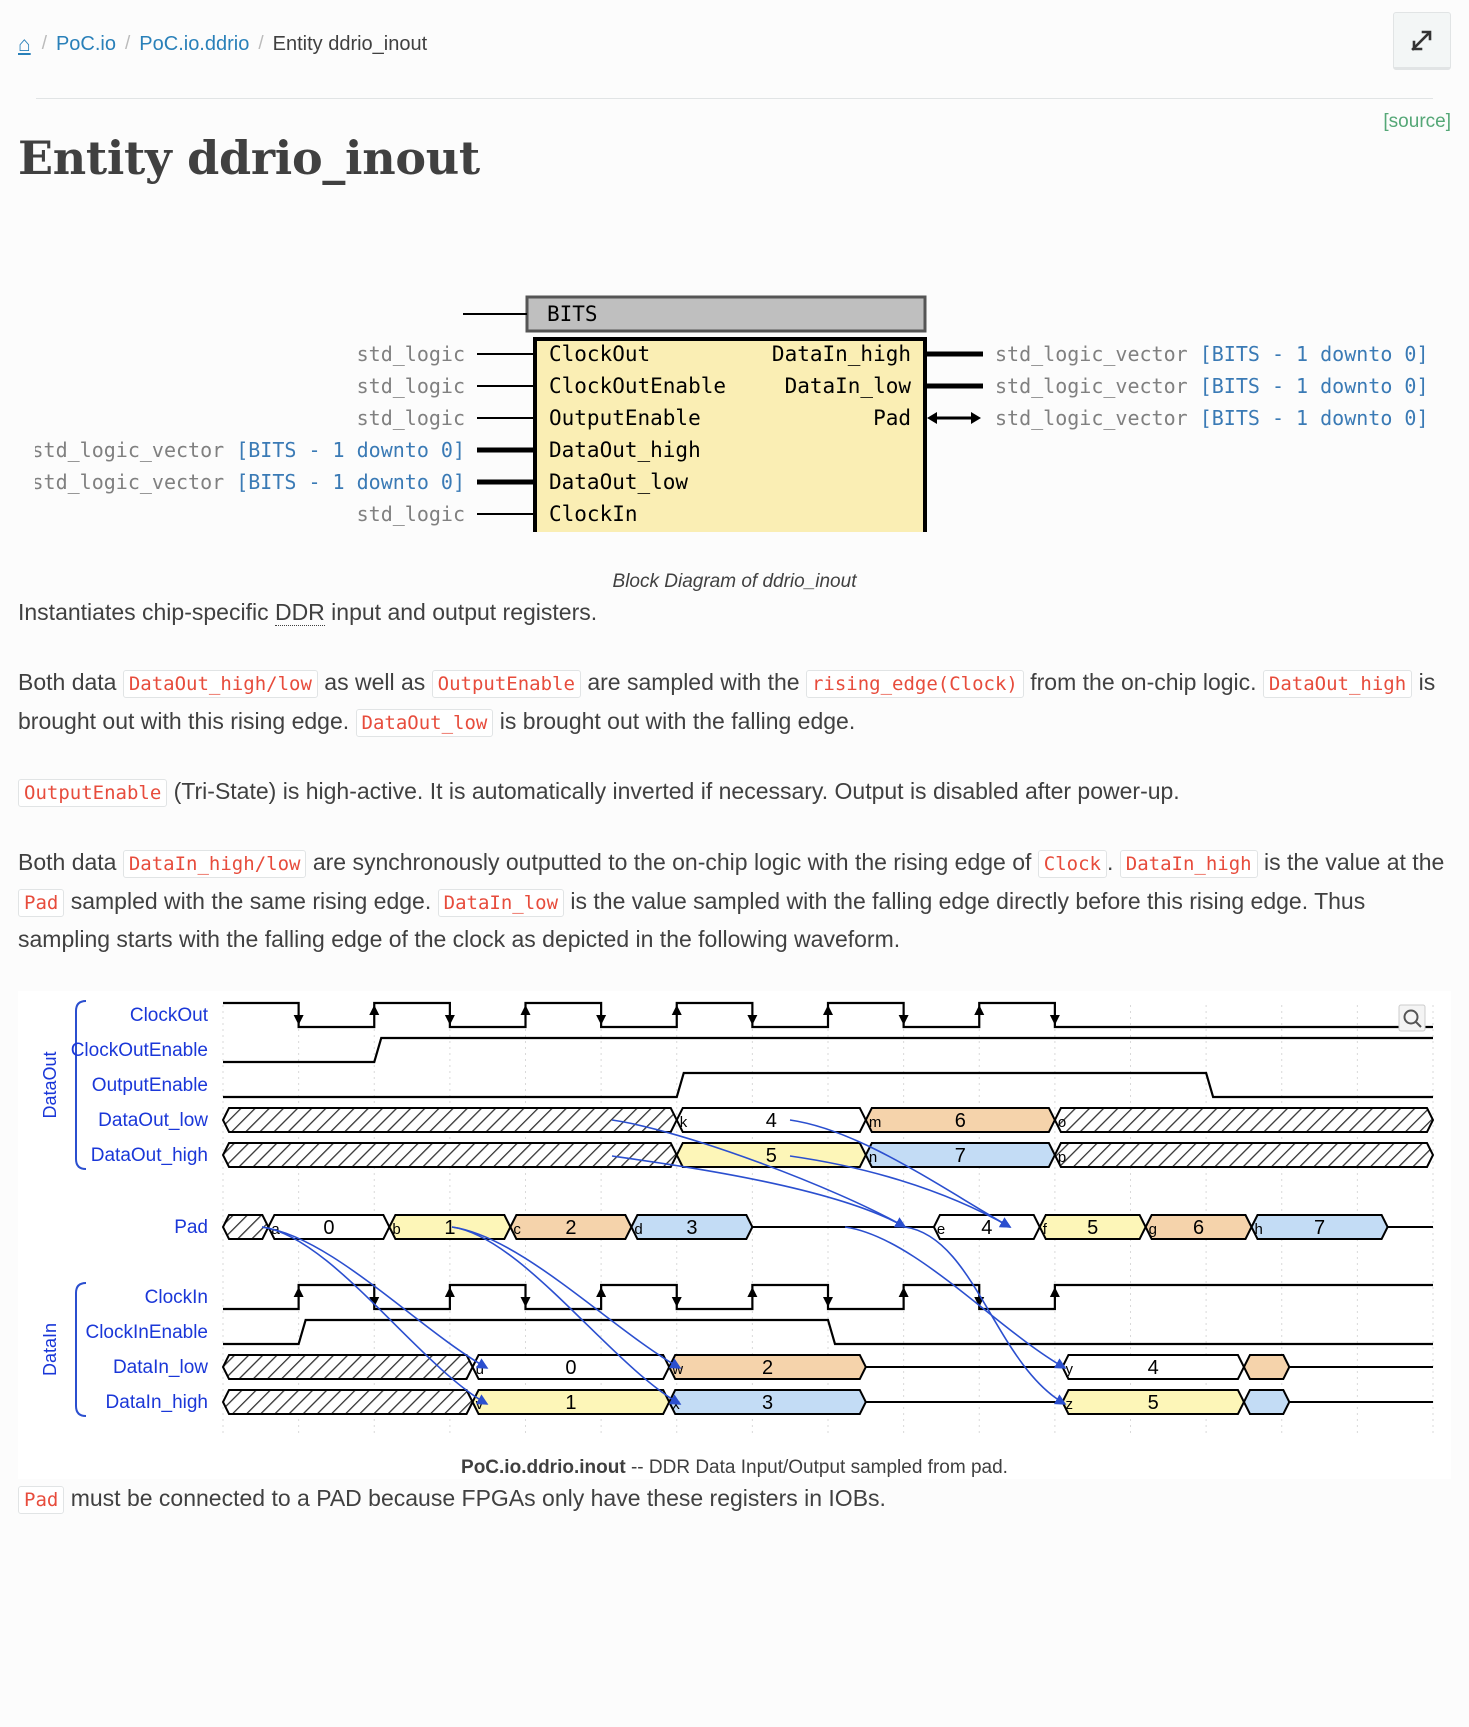 The image size is (1469, 1727). What do you see at coordinates (828, 1085) in the screenshot?
I see `level-waveform` at bounding box center [828, 1085].